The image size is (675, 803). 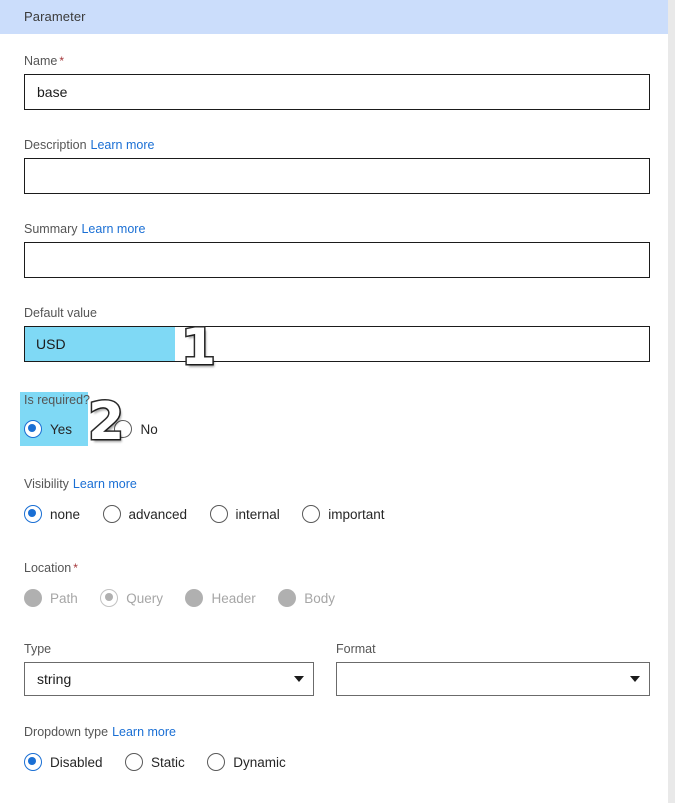 I want to click on visibility-option-important-label: important, so click(x=356, y=514).